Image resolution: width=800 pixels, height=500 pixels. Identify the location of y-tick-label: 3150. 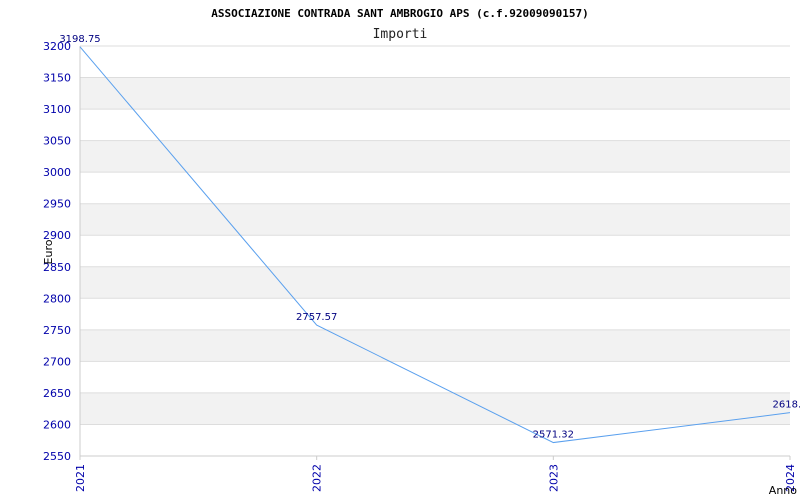
(57, 78).